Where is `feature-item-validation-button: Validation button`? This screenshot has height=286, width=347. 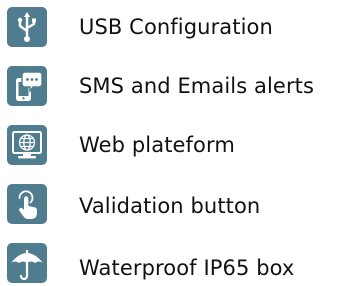 feature-item-validation-button: Validation button is located at coordinates (175, 204).